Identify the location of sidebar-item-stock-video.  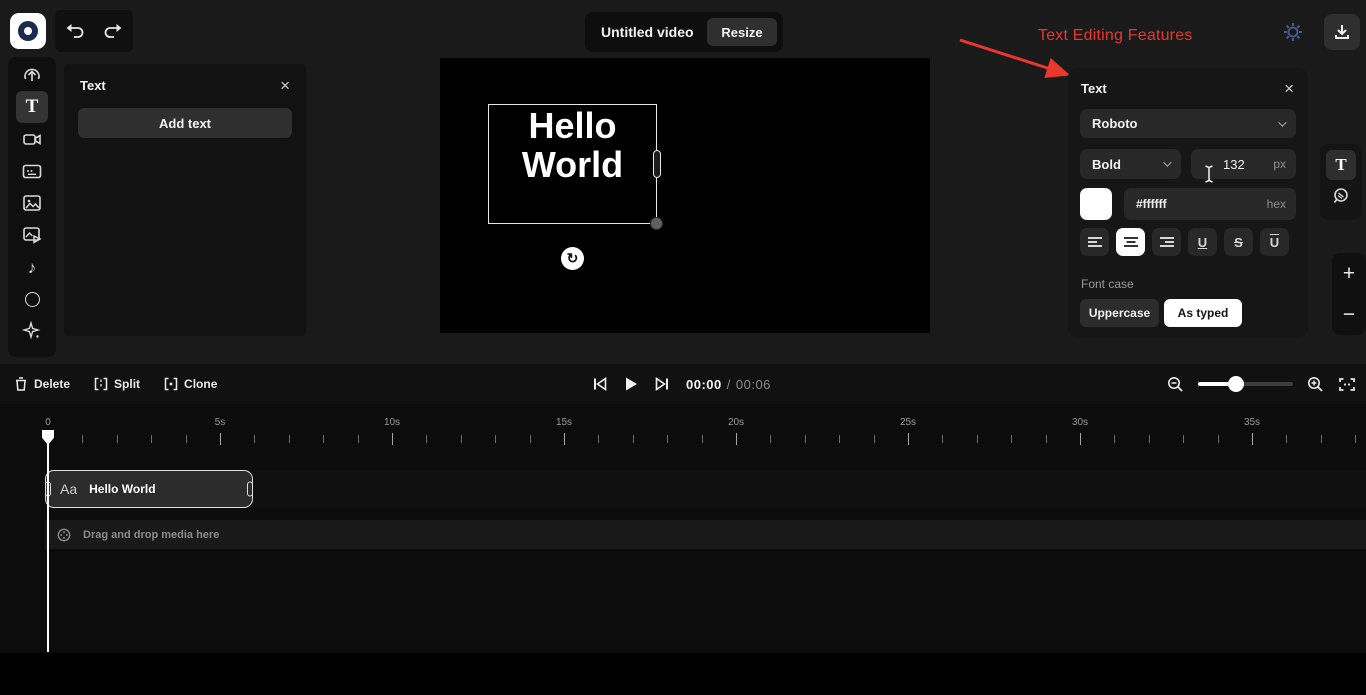
(32, 235).